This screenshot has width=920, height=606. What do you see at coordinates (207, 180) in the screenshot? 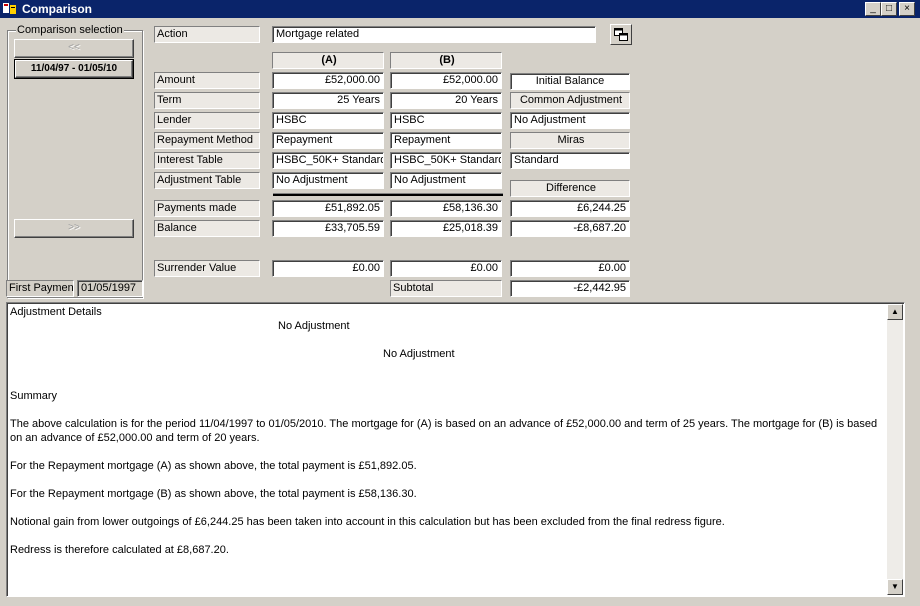
I see `adjustment-table-label: Adjustment Table` at bounding box center [207, 180].